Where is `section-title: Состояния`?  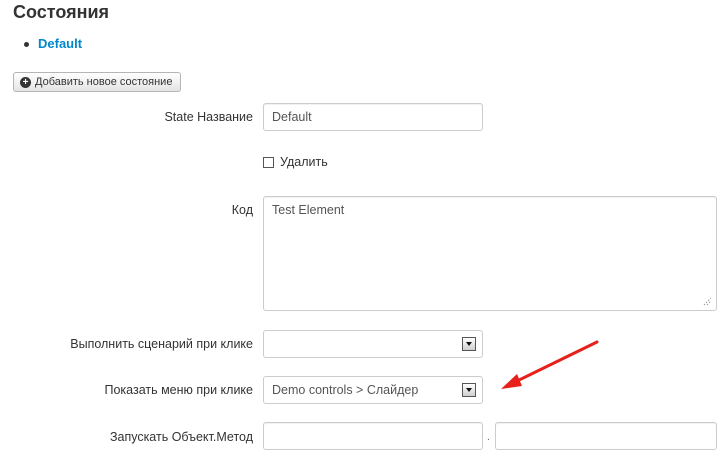 section-title: Состояния is located at coordinates (61, 12).